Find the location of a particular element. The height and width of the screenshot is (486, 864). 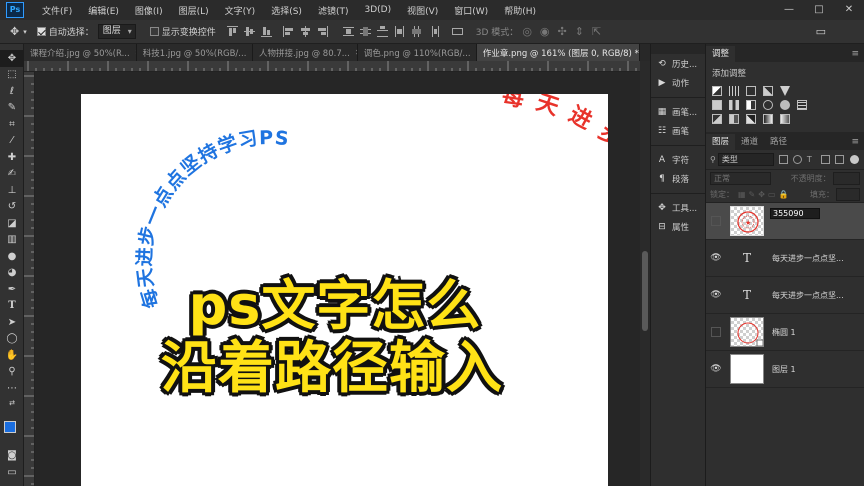

gradient-tool-icon: ▥ is located at coordinates (12, 240).